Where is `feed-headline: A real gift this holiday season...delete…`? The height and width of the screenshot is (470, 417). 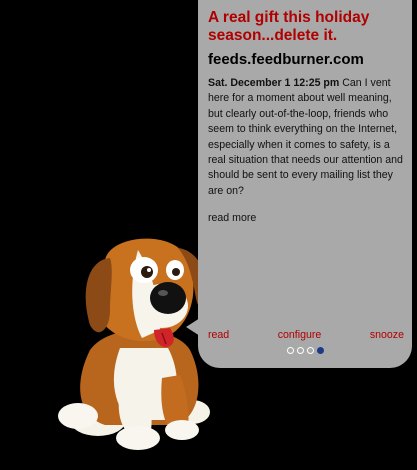
feed-headline: A real gift this holiday season...delete… is located at coordinates (306, 26).